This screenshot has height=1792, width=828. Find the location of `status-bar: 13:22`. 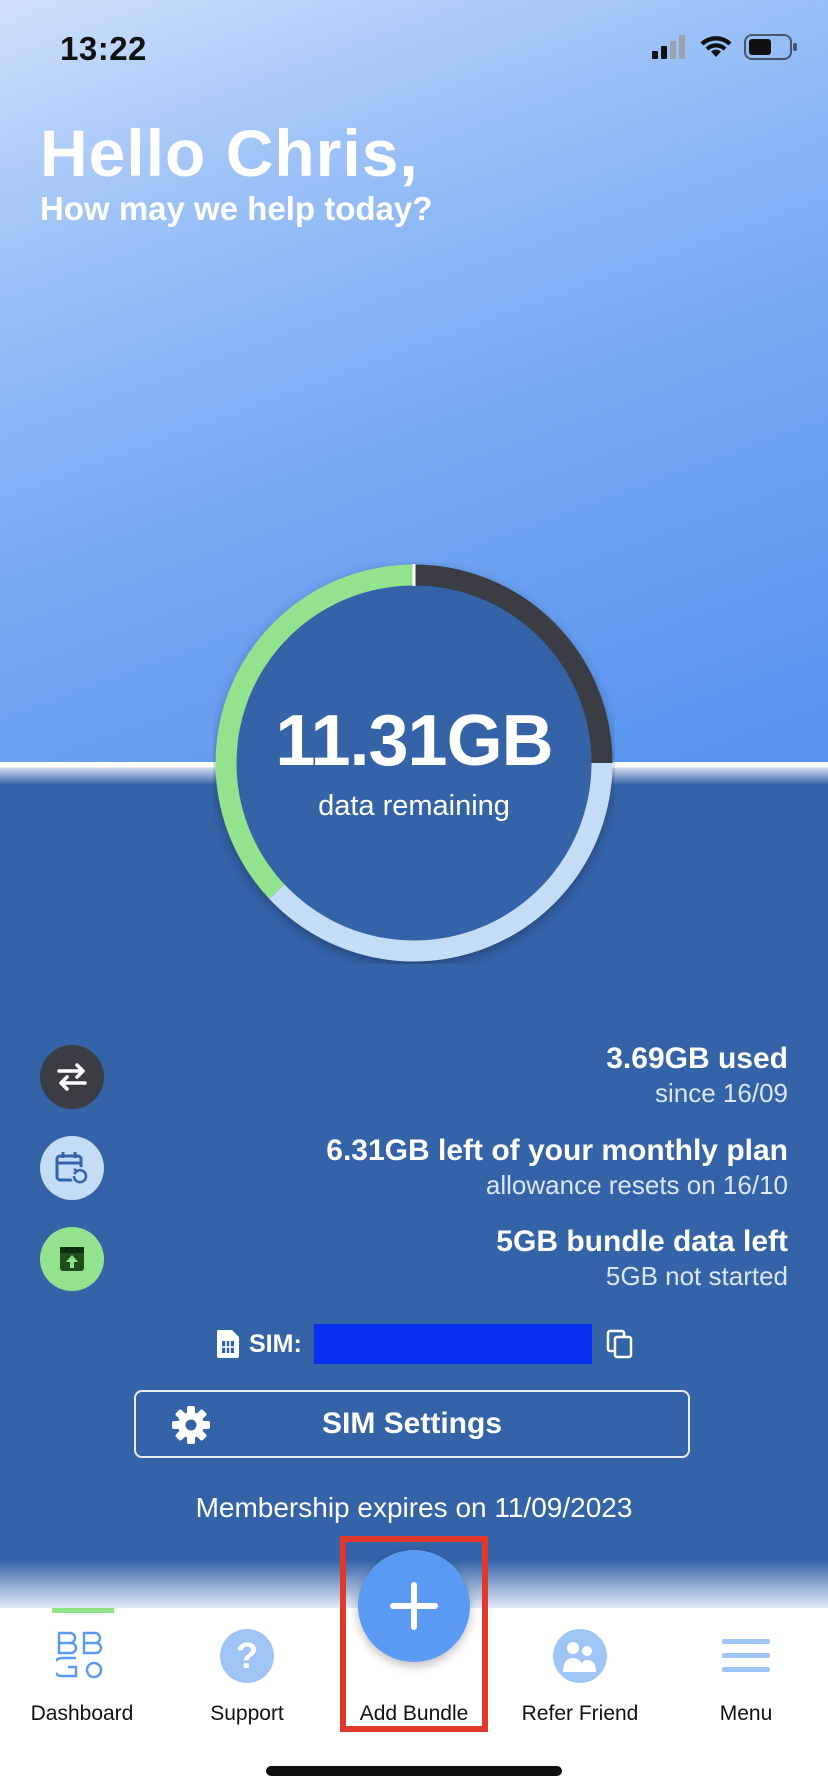

status-bar: 13:22 is located at coordinates (414, 50).